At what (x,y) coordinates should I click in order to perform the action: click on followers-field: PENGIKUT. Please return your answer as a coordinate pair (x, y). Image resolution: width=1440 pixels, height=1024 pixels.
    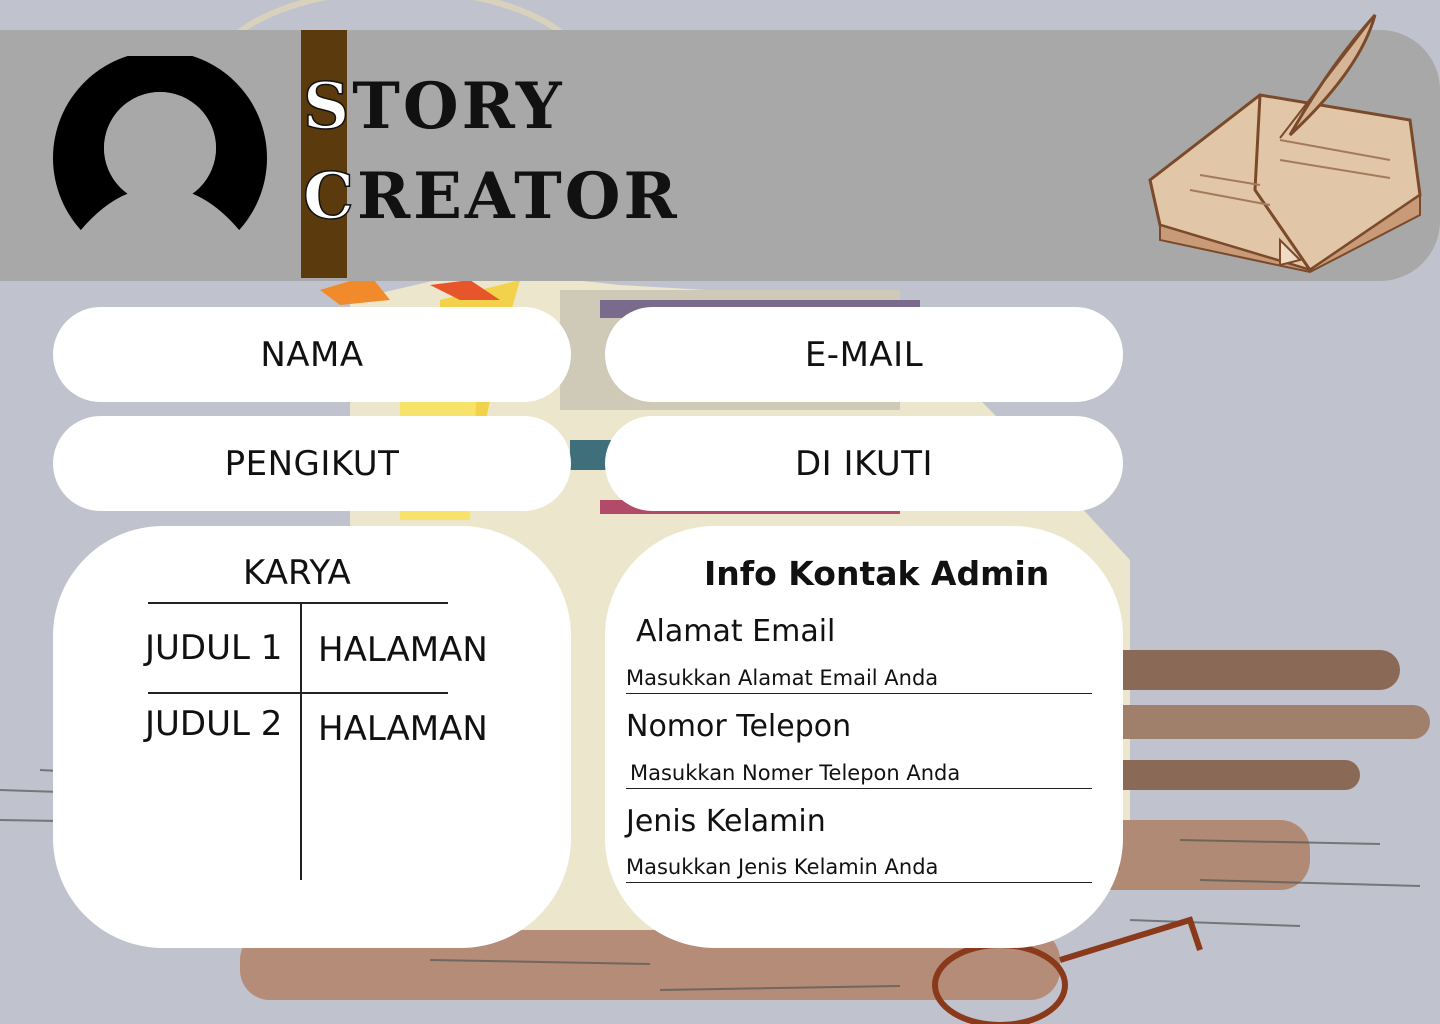
    Looking at the image, I should click on (312, 463).